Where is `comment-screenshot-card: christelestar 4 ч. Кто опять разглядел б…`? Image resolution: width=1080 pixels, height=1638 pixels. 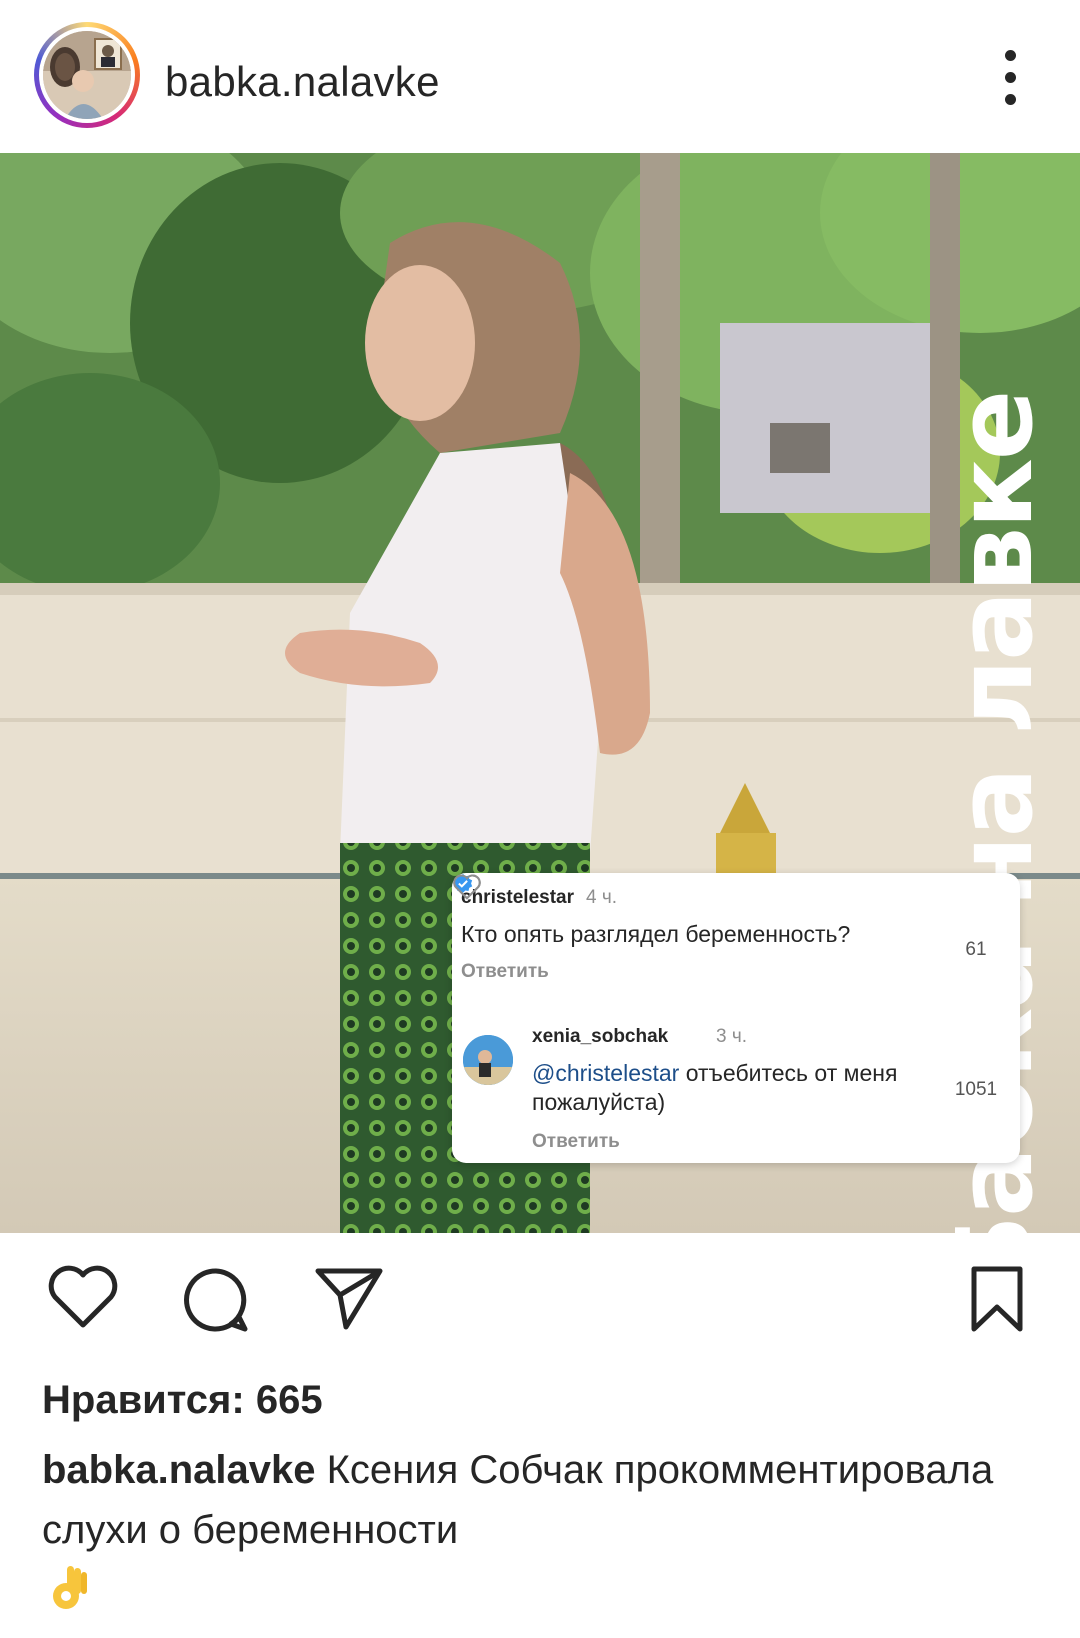
comment-screenshot-card: christelestar 4 ч. Кто опять разглядел б… is located at coordinates (736, 1018).